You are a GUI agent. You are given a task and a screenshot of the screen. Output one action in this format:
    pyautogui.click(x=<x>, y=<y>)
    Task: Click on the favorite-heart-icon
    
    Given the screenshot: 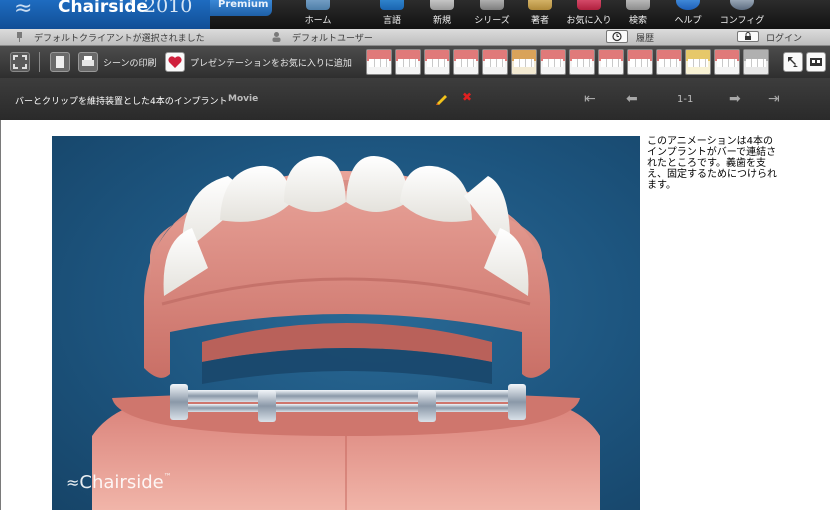 What is the action you would take?
    pyautogui.click(x=175, y=62)
    